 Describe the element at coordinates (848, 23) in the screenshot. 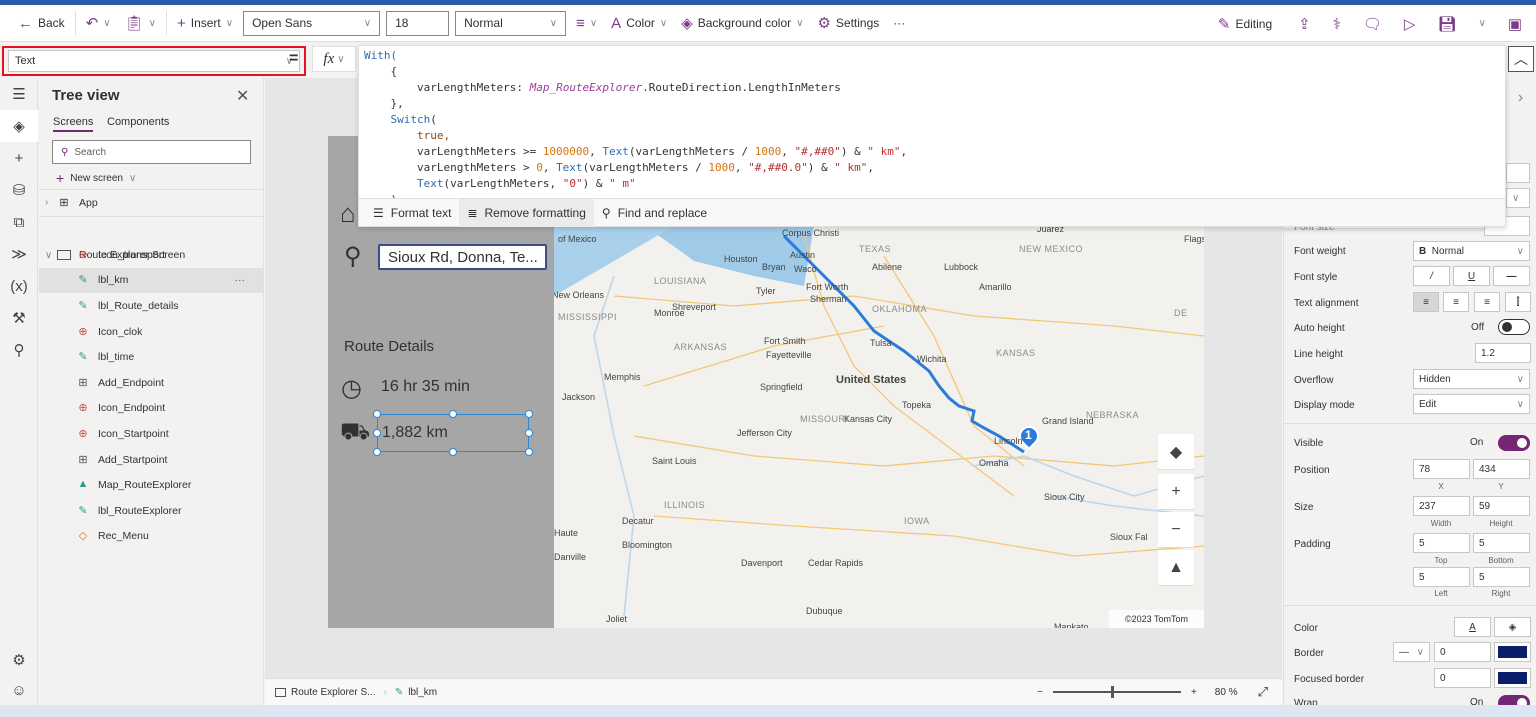

I see `settings-button: ⚙ Settings` at that location.